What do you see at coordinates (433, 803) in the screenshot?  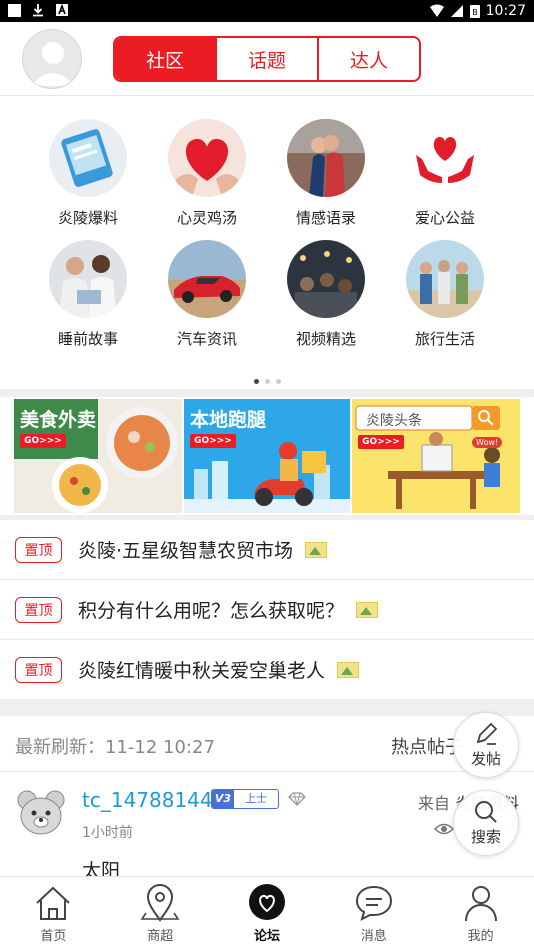 I see `post-source-prefix: 来自` at bounding box center [433, 803].